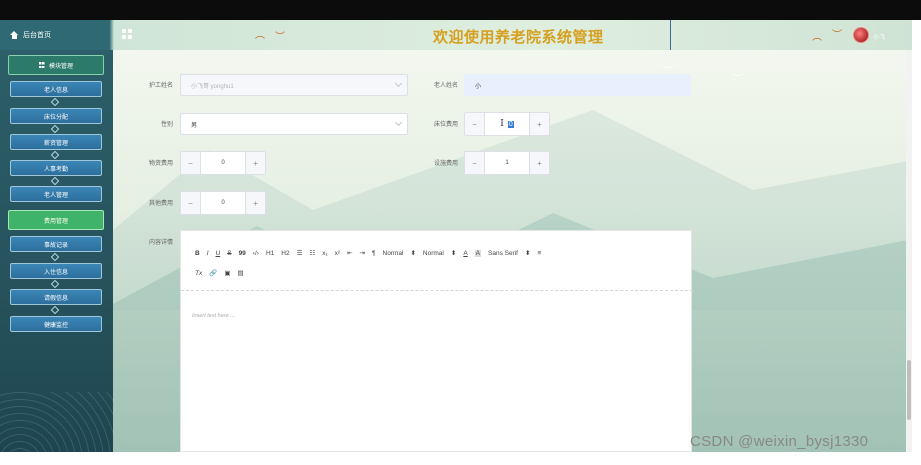 This screenshot has width=921, height=465. I want to click on strike-button: S, so click(229, 253).